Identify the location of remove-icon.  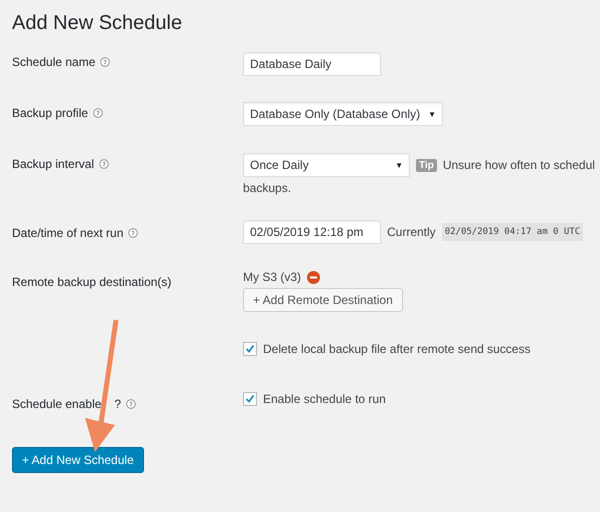
(313, 277).